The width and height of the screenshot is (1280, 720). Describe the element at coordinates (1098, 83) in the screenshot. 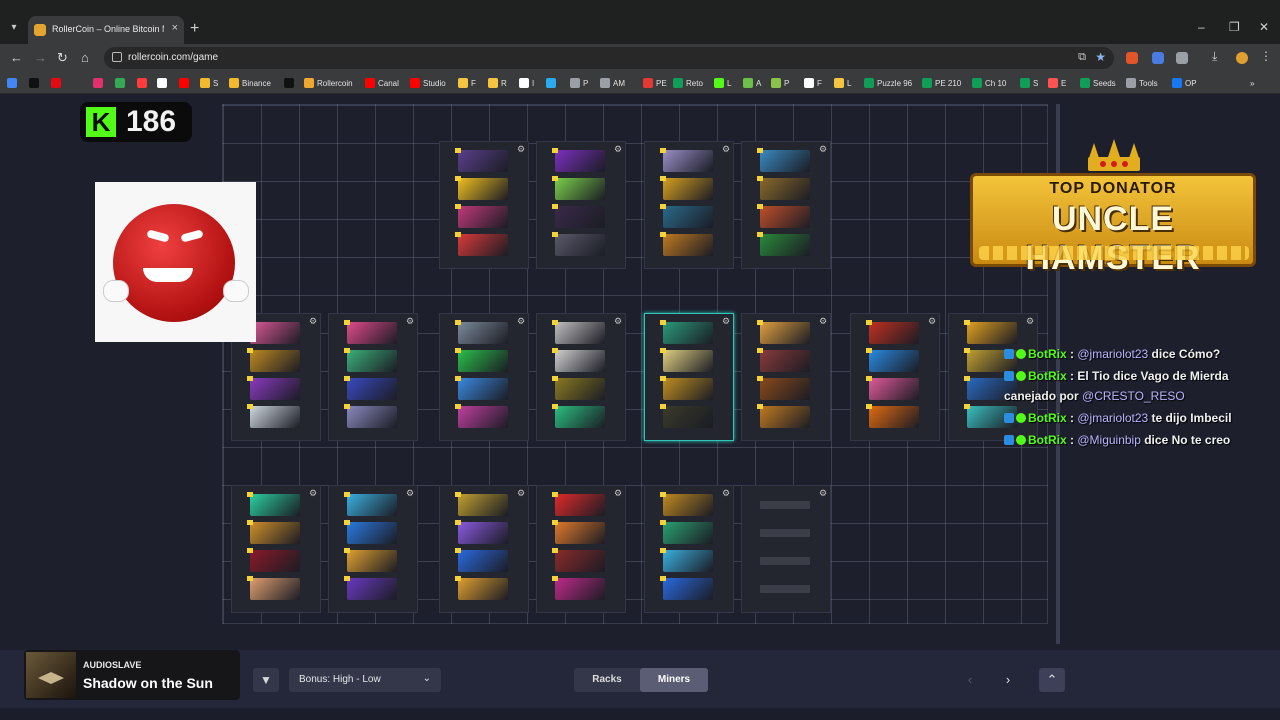

I see `bookmark-item: Seeds` at that location.